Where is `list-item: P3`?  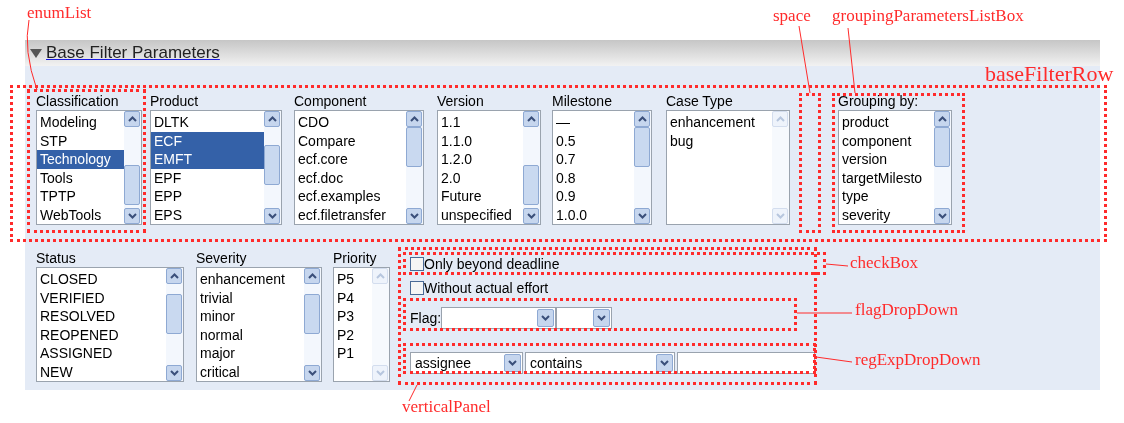 list-item: P3 is located at coordinates (353, 316).